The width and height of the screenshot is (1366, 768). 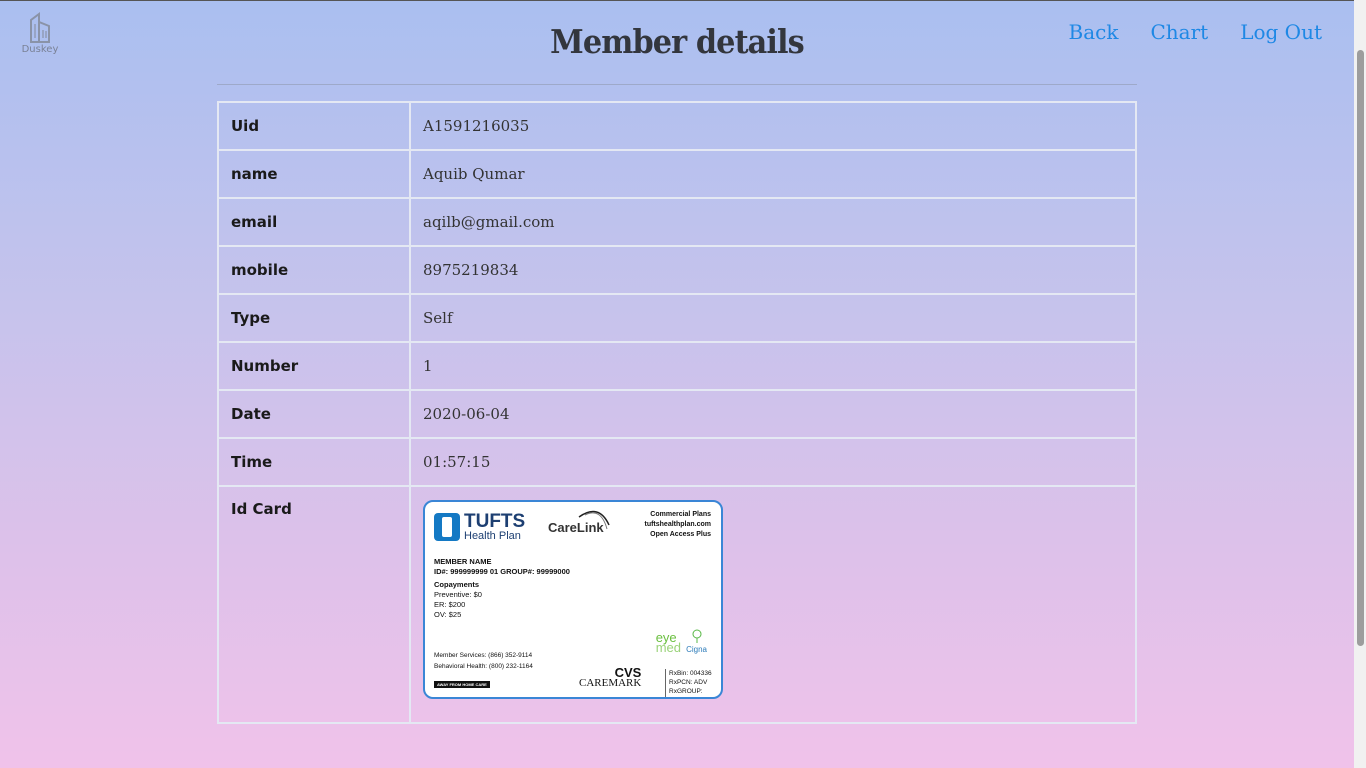 I want to click on card-rx-line: RxBin: 004336, so click(x=690, y=673).